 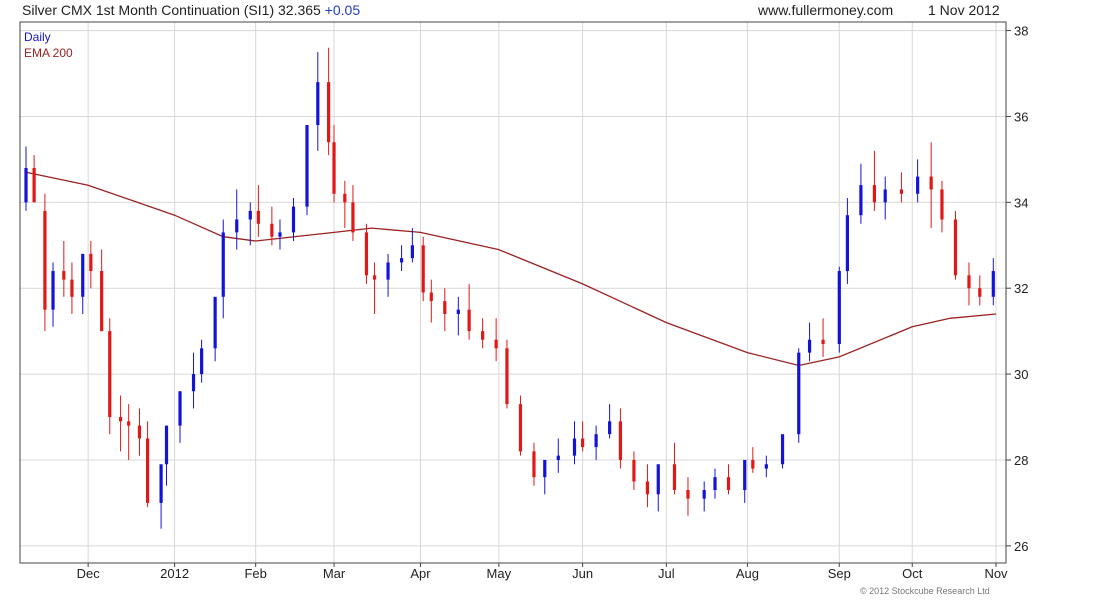 I want to click on x-tick-label: Aug, so click(x=747, y=573).